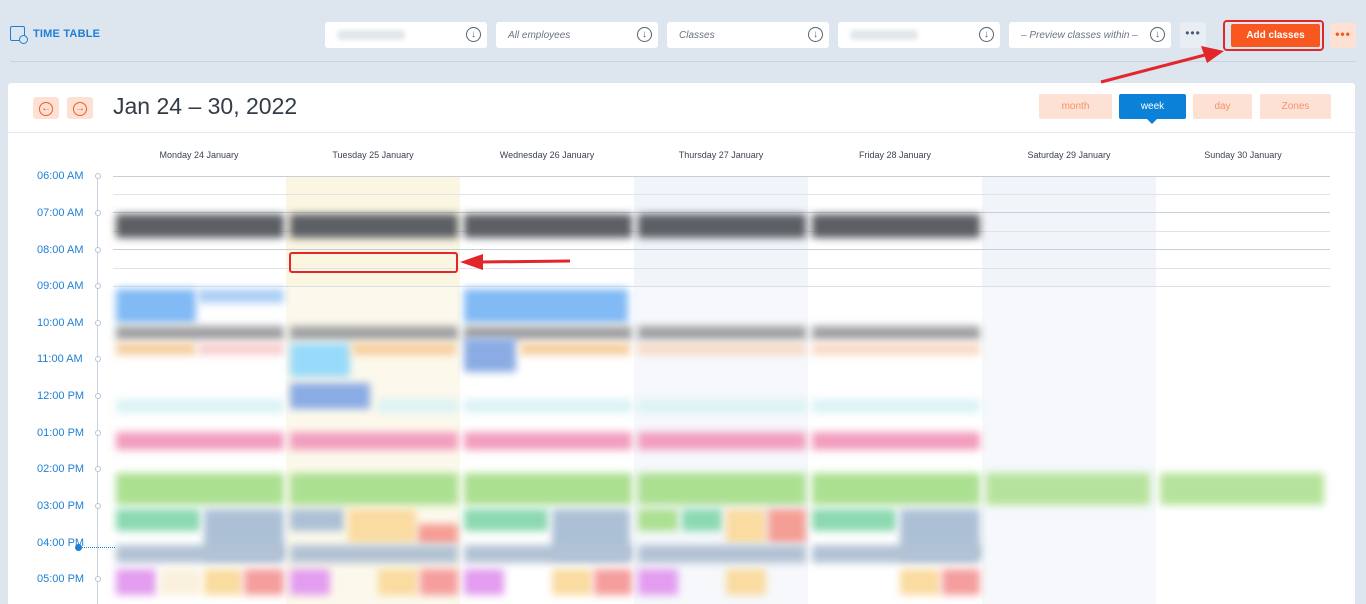 The image size is (1366, 604). I want to click on employee-filter-value: All employees, so click(539, 35).